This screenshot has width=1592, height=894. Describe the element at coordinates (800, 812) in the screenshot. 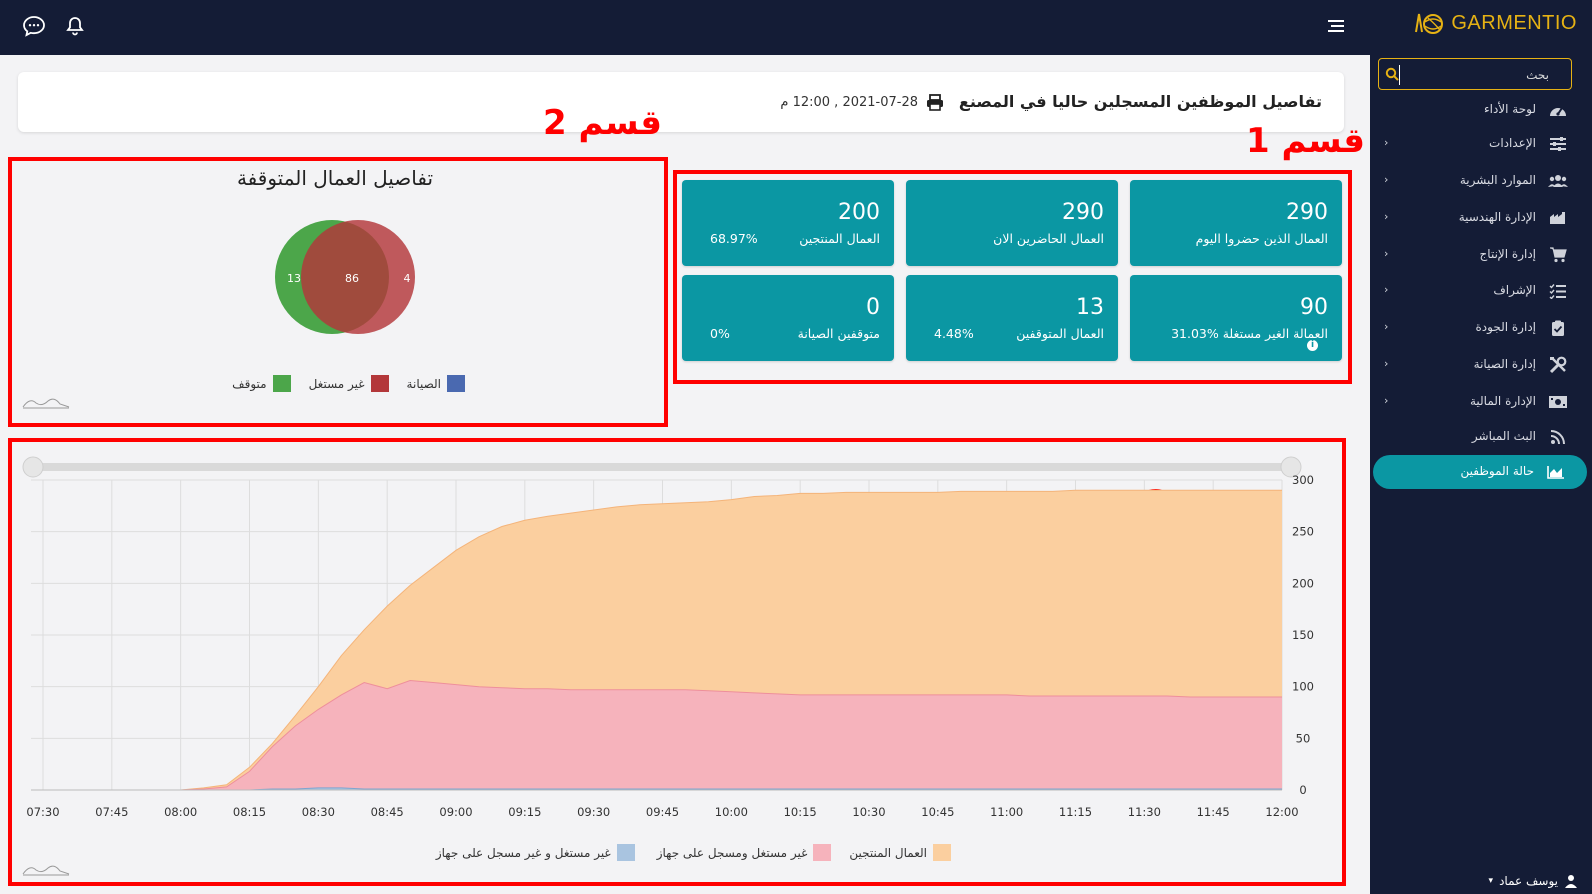

I see `x-tick-label: 10:15` at that location.